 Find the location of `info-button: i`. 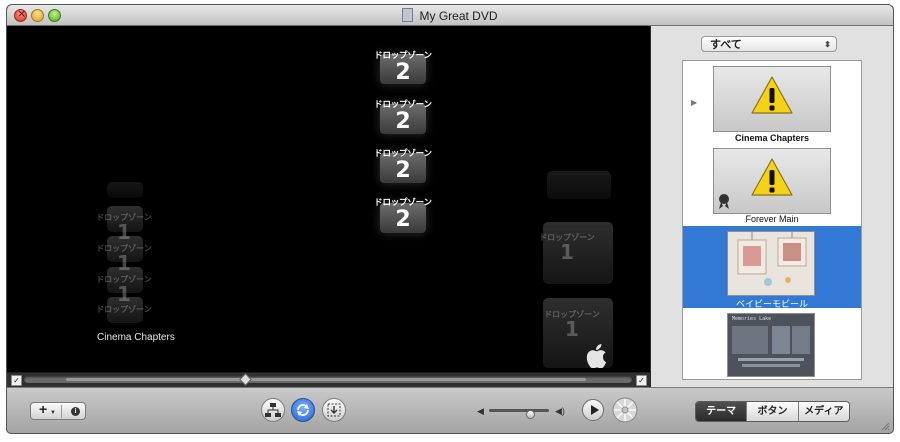

info-button: i is located at coordinates (75, 411).